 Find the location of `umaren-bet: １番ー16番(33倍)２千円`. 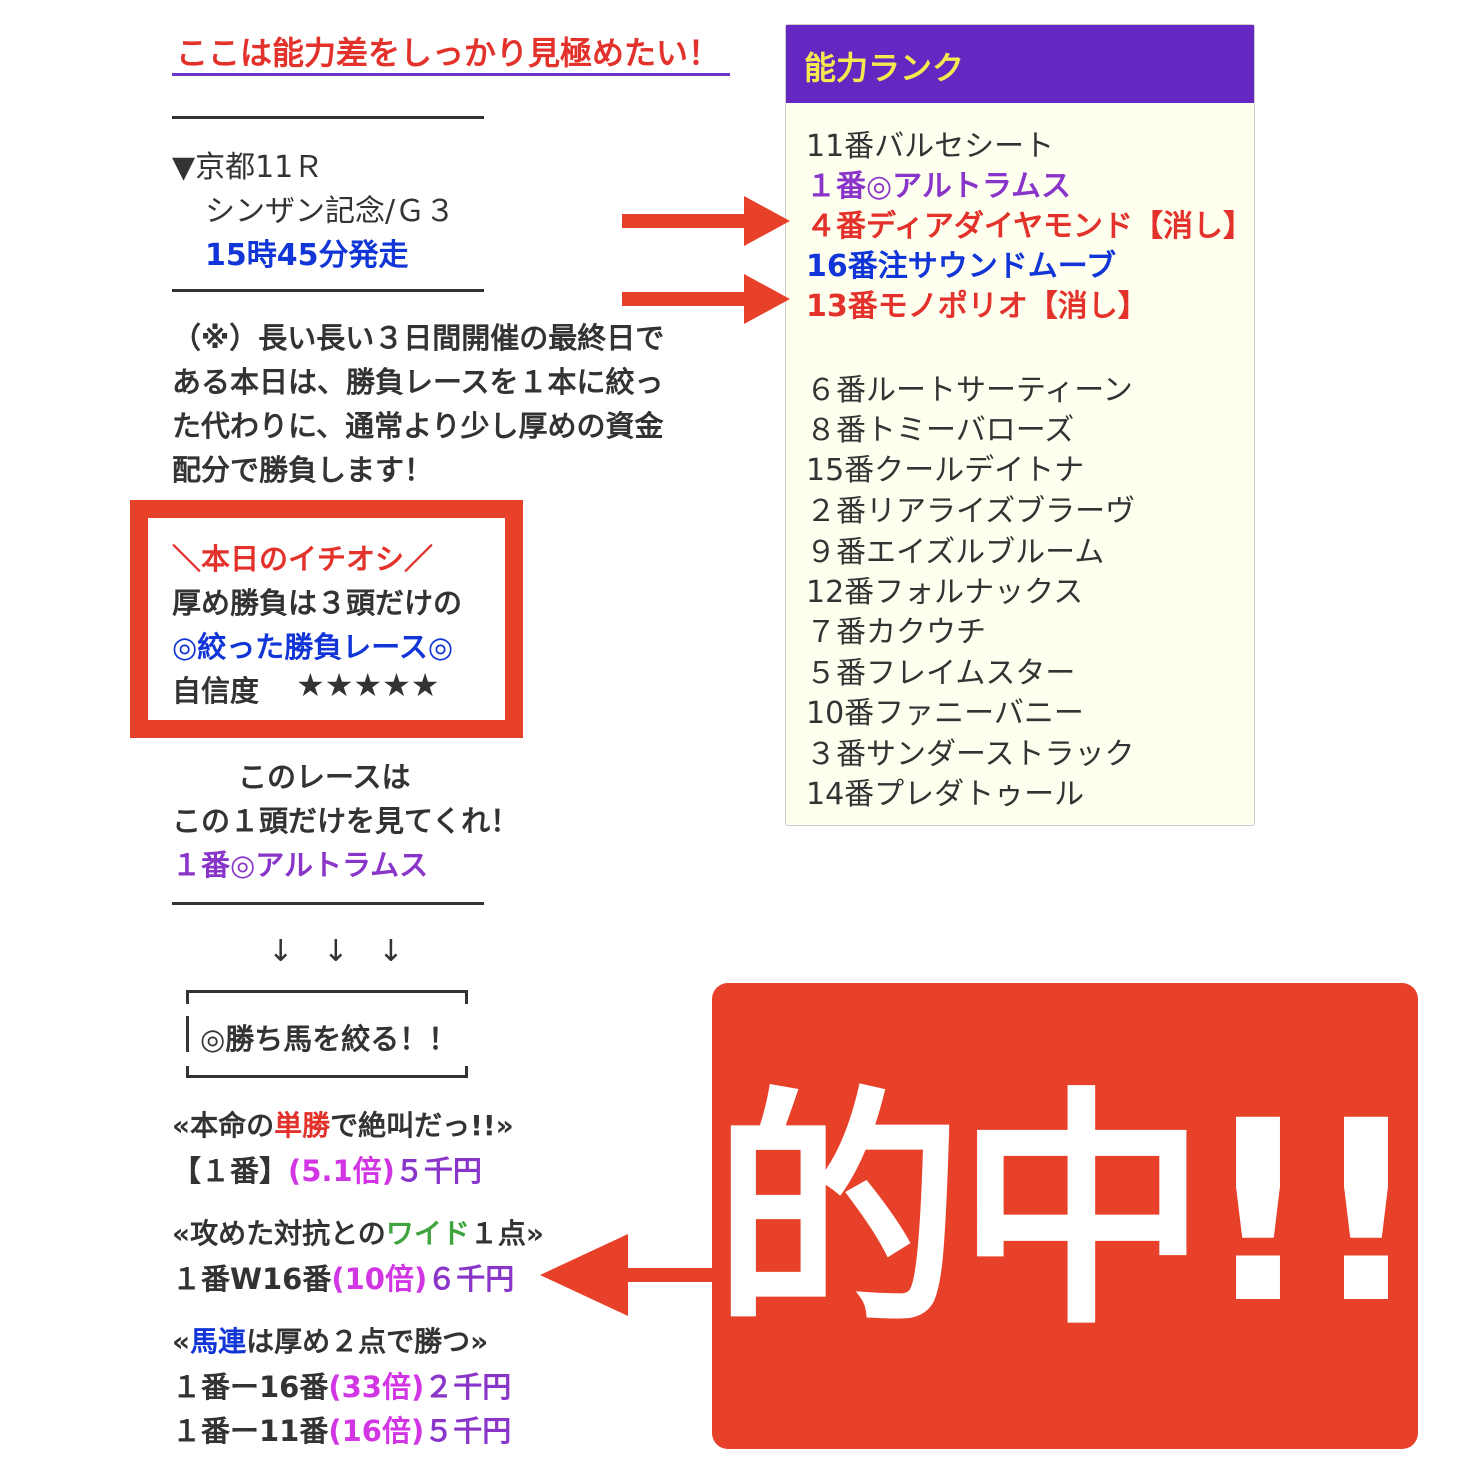

umaren-bet: １番ー16番(33倍)２千円 is located at coordinates (341, 1385).